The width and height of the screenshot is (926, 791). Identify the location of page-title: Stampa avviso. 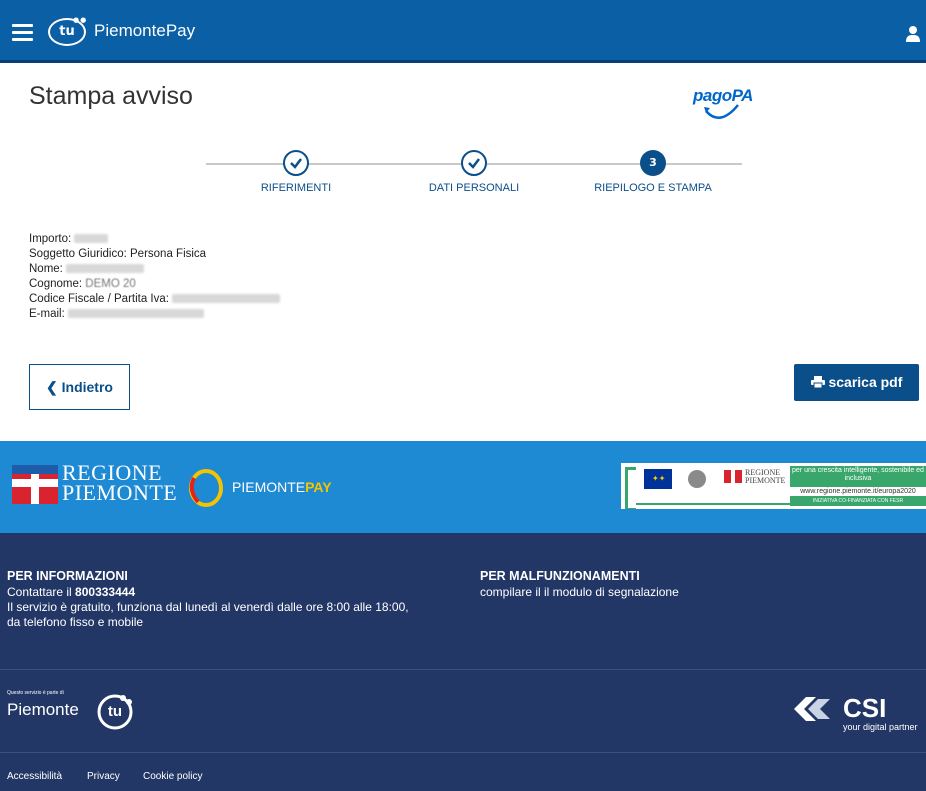
(111, 96).